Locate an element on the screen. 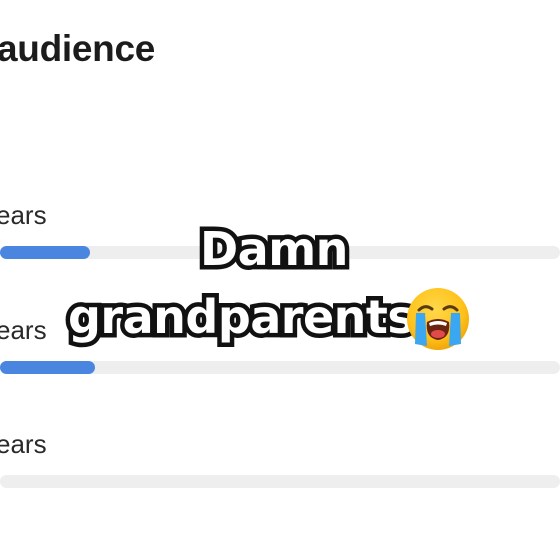  caption-line-2: grandparents is located at coordinates (241, 317).